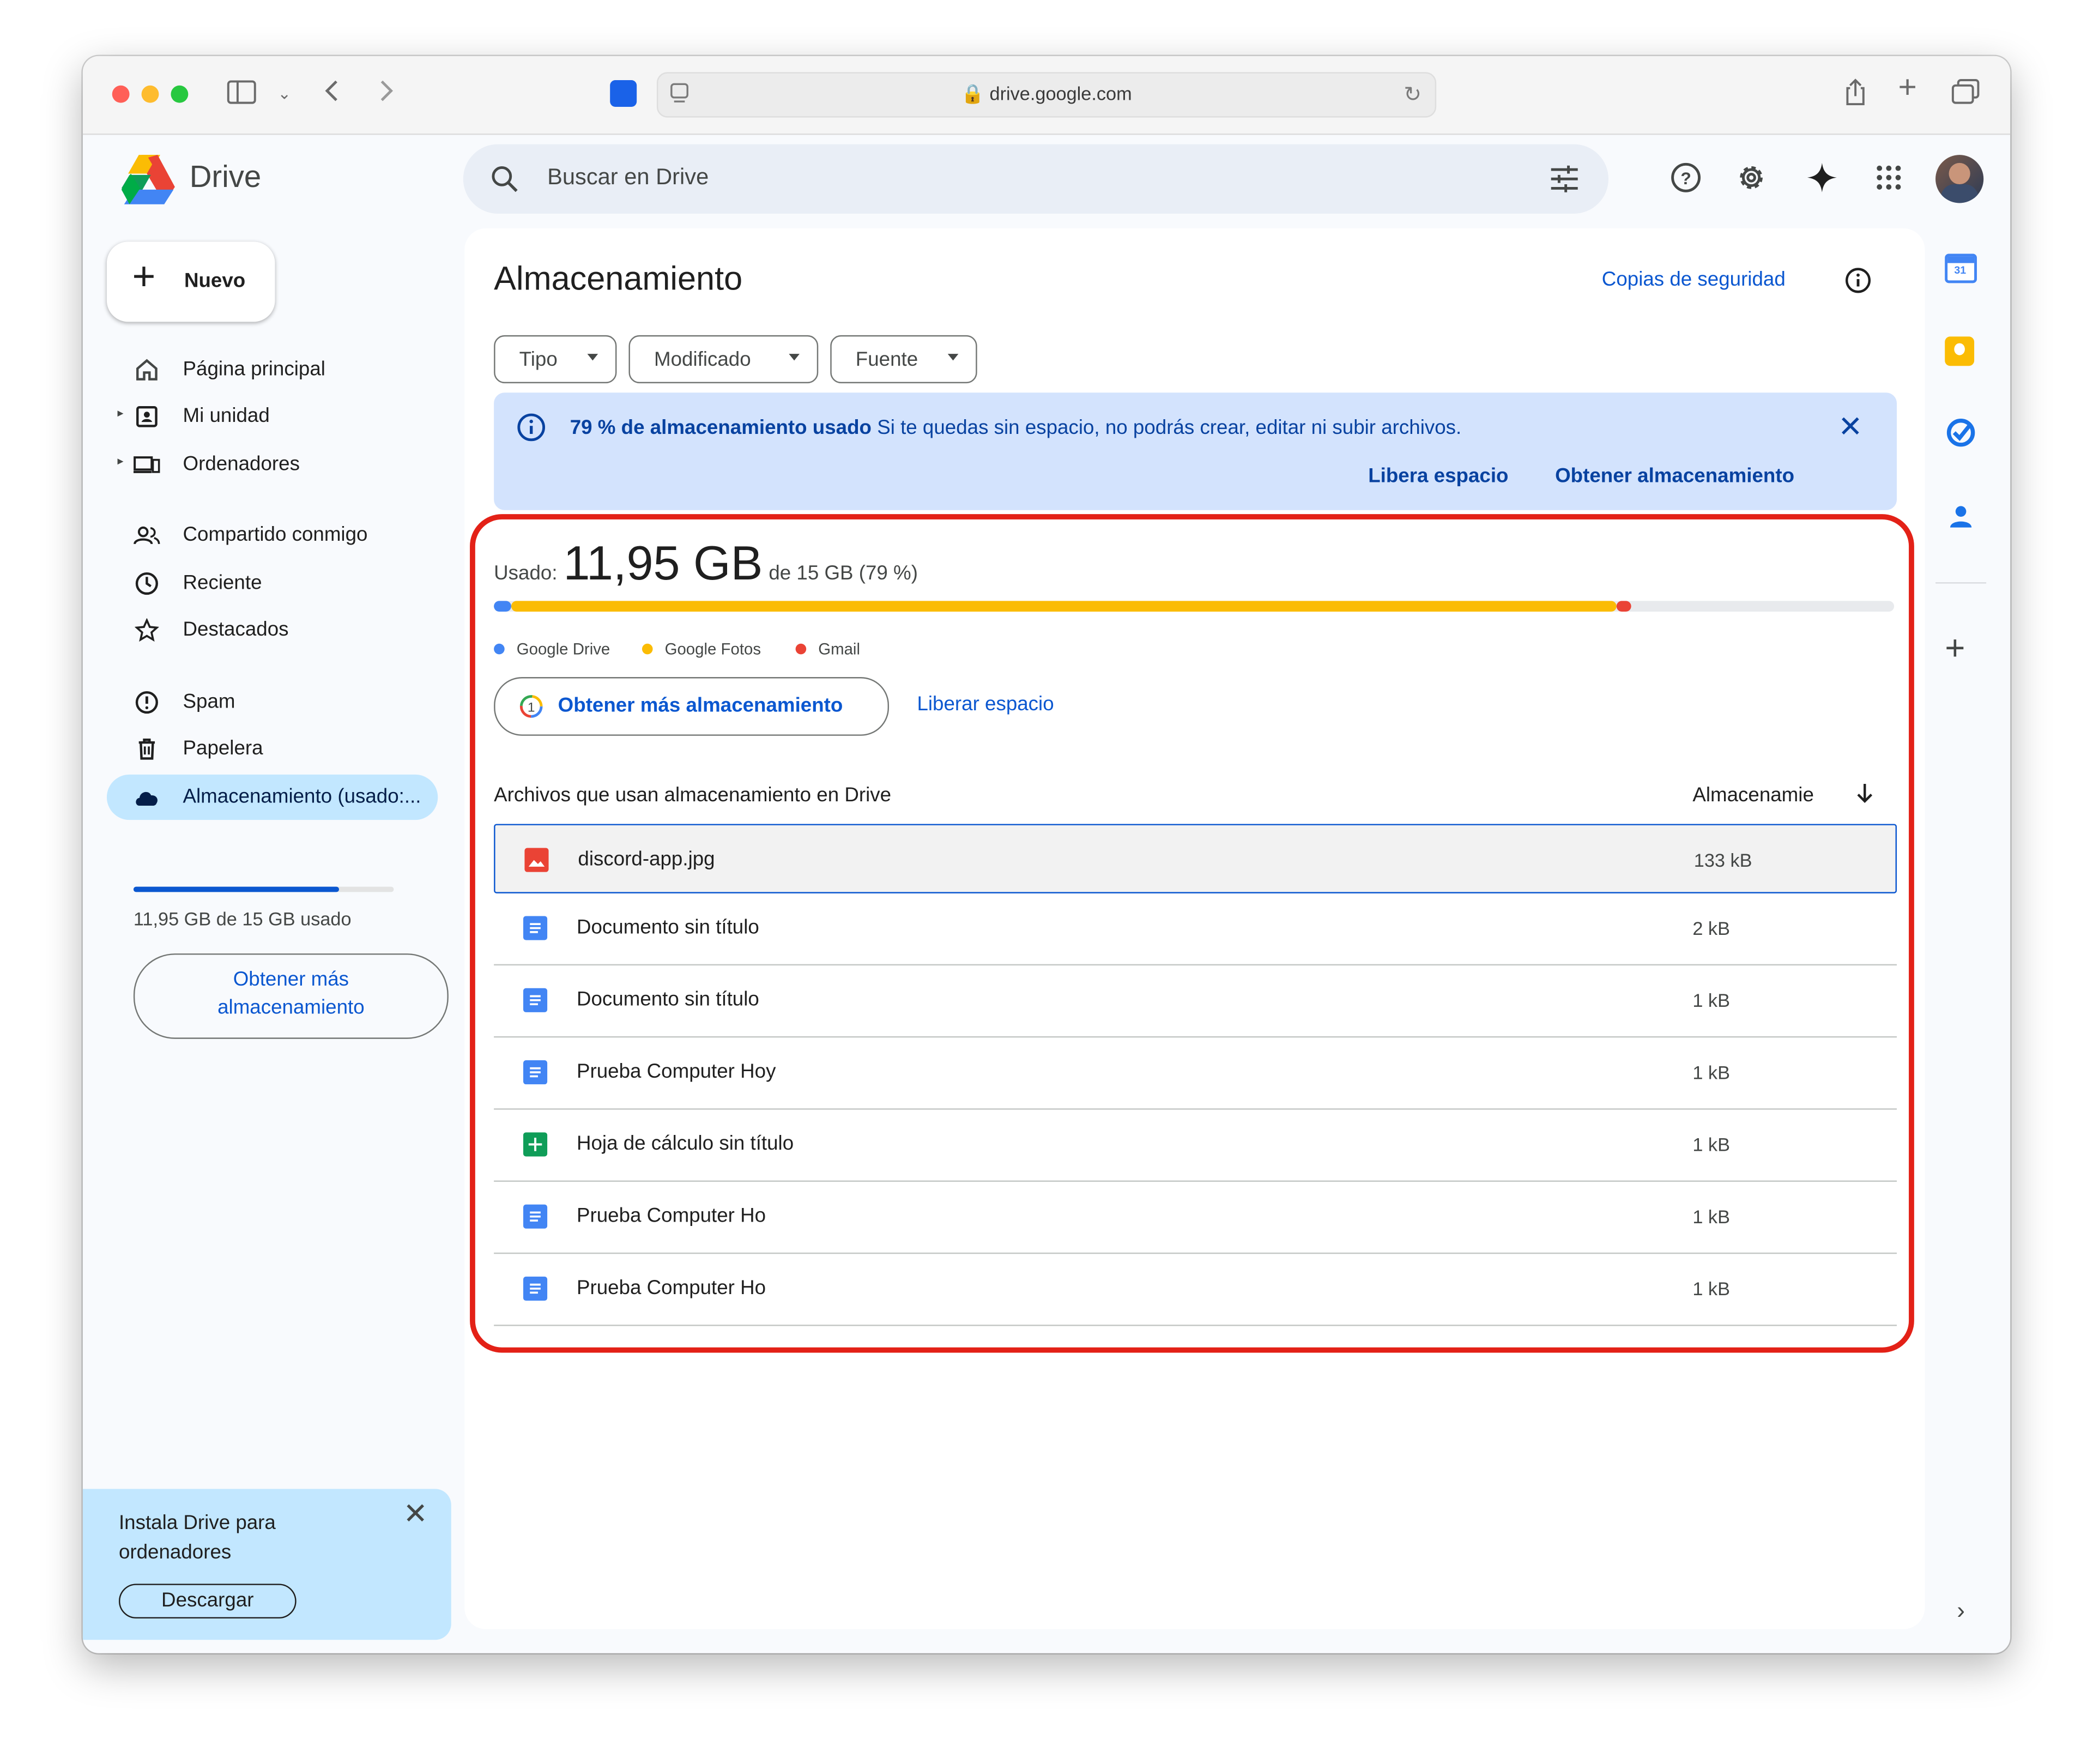 The width and height of the screenshot is (2093, 1764). What do you see at coordinates (272, 702) in the screenshot?
I see `sidebar-item-spam: Spam` at bounding box center [272, 702].